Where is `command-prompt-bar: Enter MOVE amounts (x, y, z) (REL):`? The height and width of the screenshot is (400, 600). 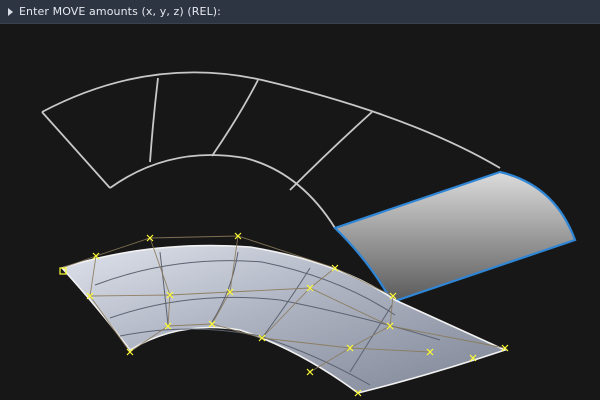 command-prompt-bar: Enter MOVE amounts (x, y, z) (REL): is located at coordinates (300, 12).